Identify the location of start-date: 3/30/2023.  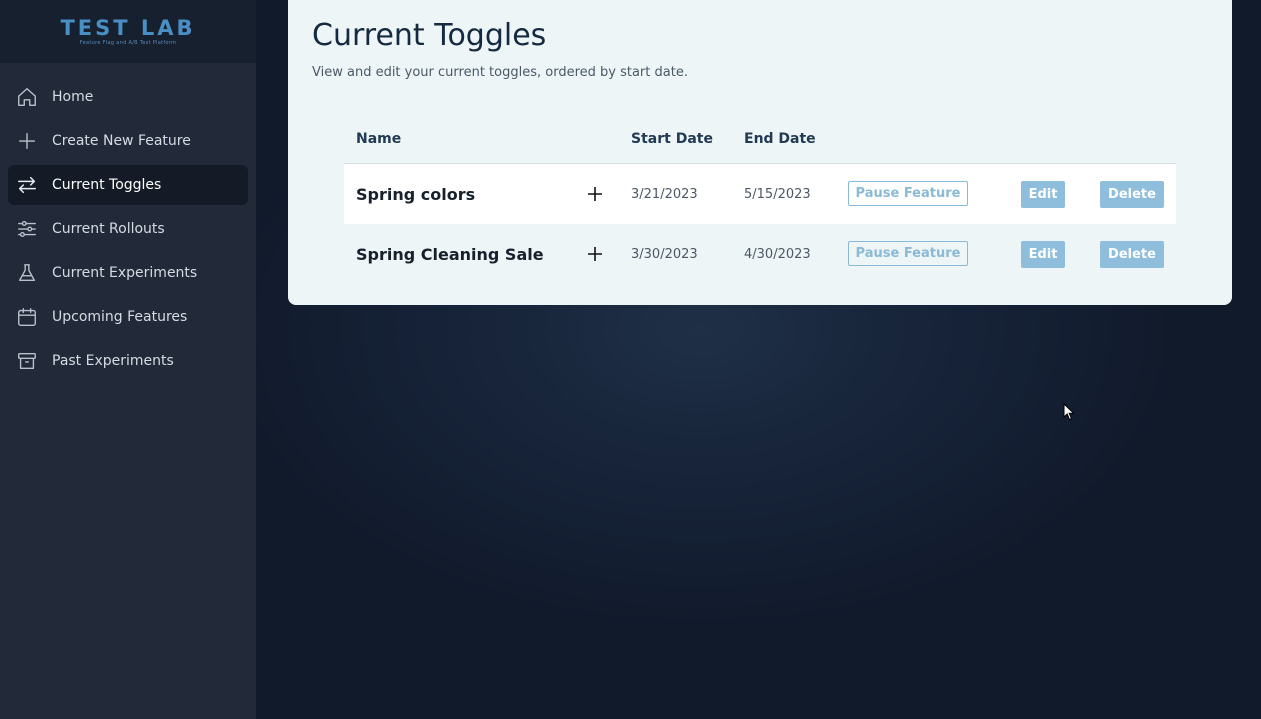
(664, 254).